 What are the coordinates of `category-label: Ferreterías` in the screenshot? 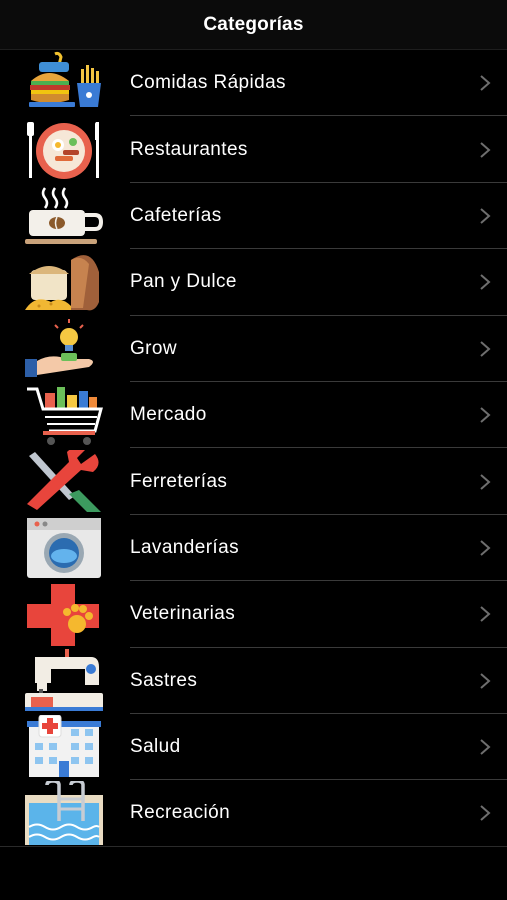 It's located at (179, 481).